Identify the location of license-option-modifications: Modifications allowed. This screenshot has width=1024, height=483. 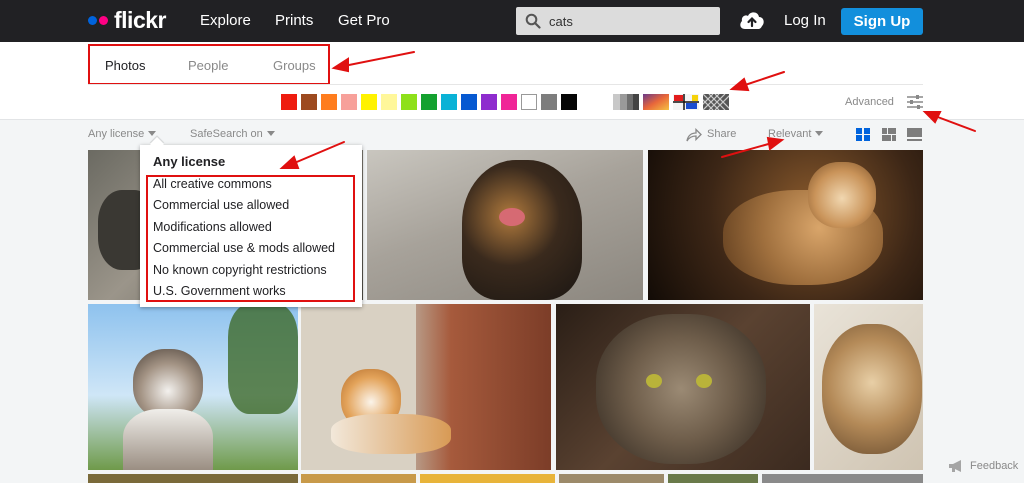
(212, 227).